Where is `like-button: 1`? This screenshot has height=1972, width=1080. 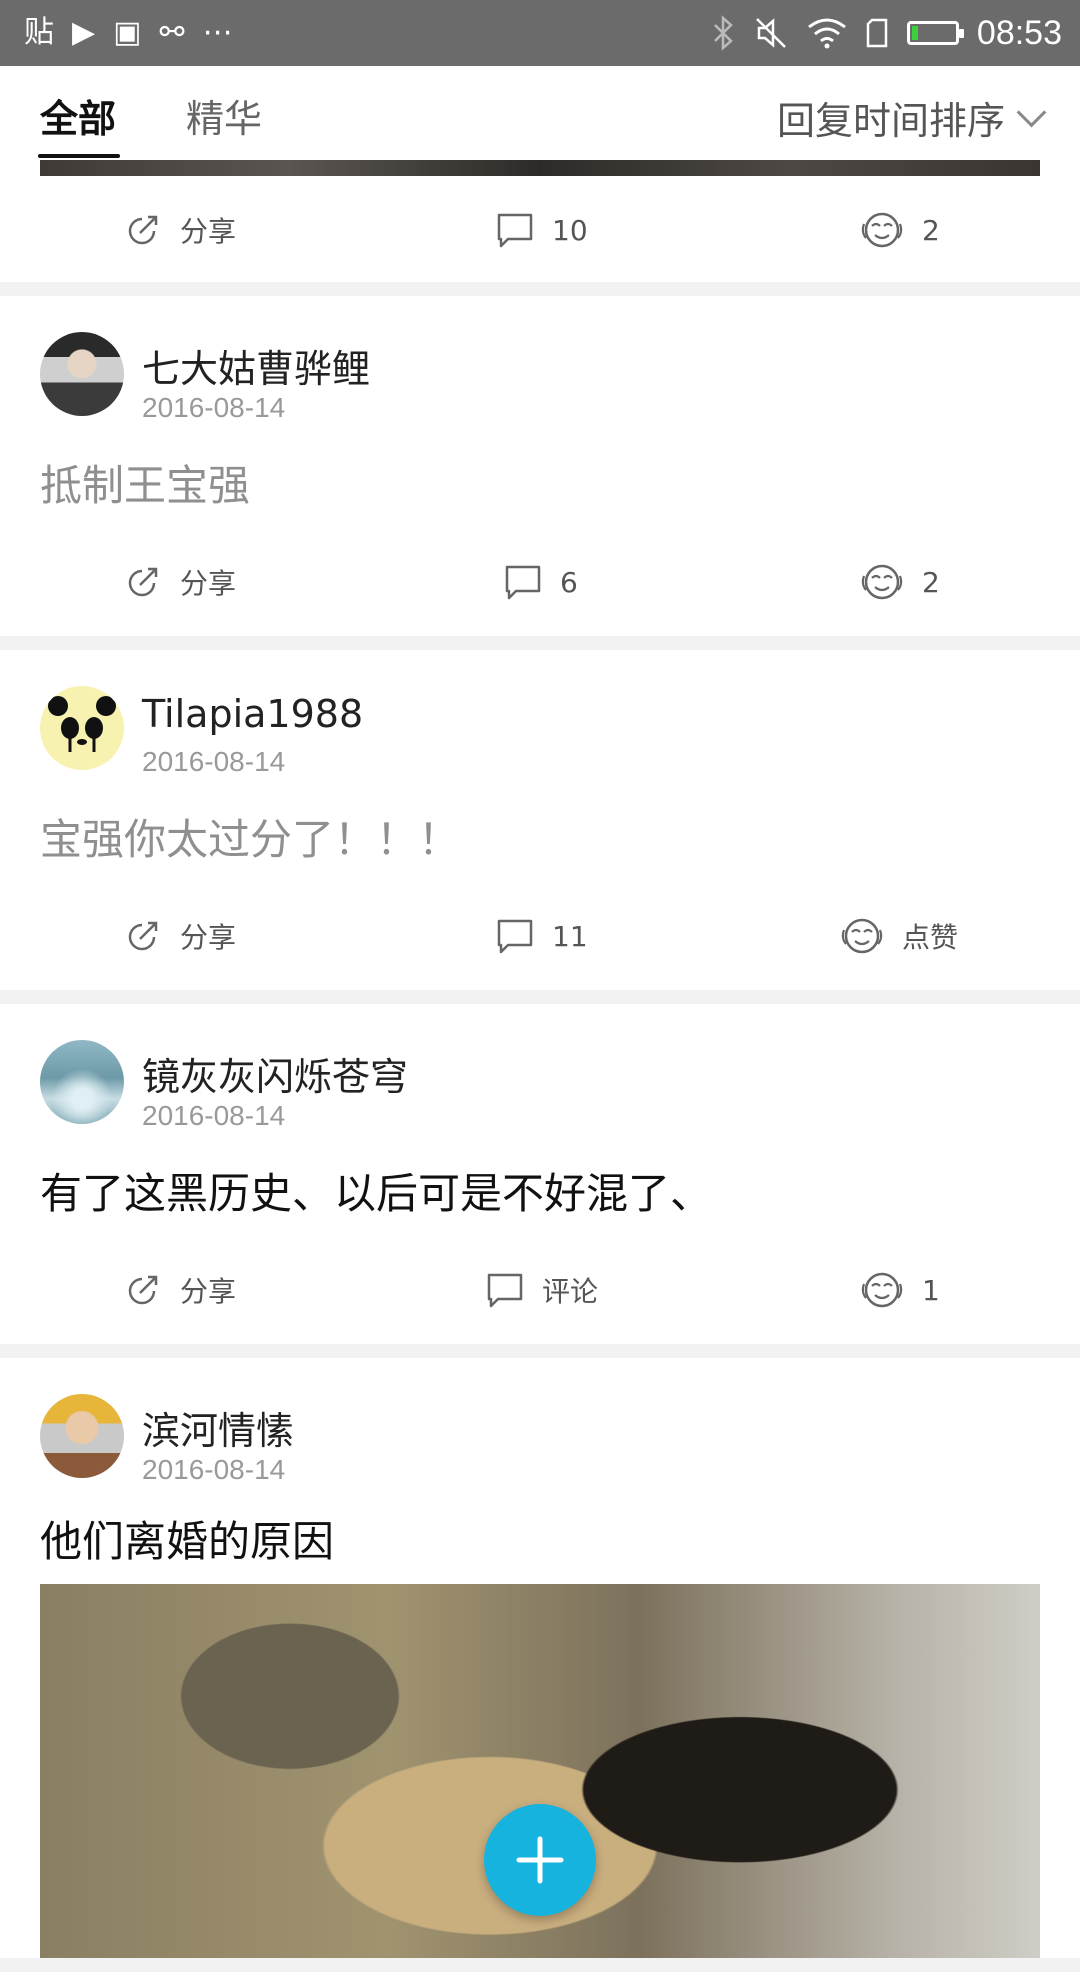
like-button: 1 is located at coordinates (900, 1290).